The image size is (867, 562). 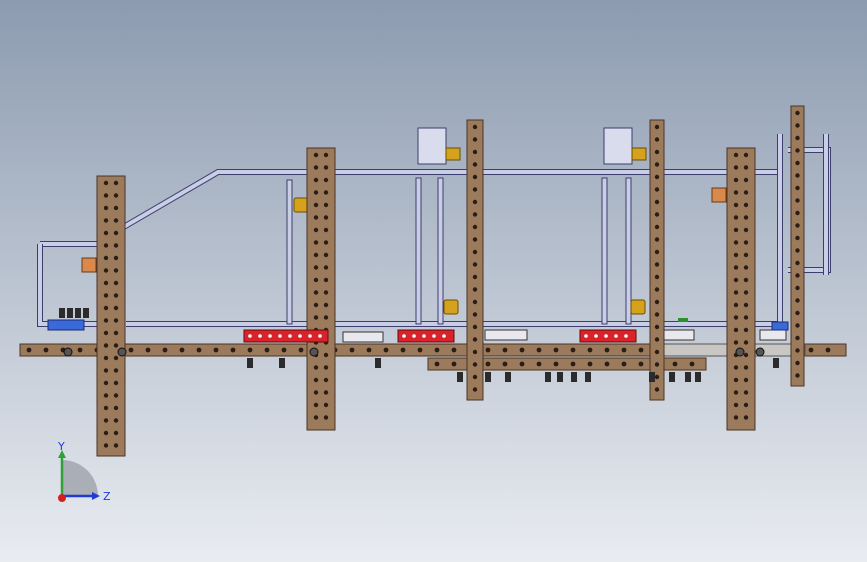 I want to click on triad-quarter-disc, so click(x=80, y=478).